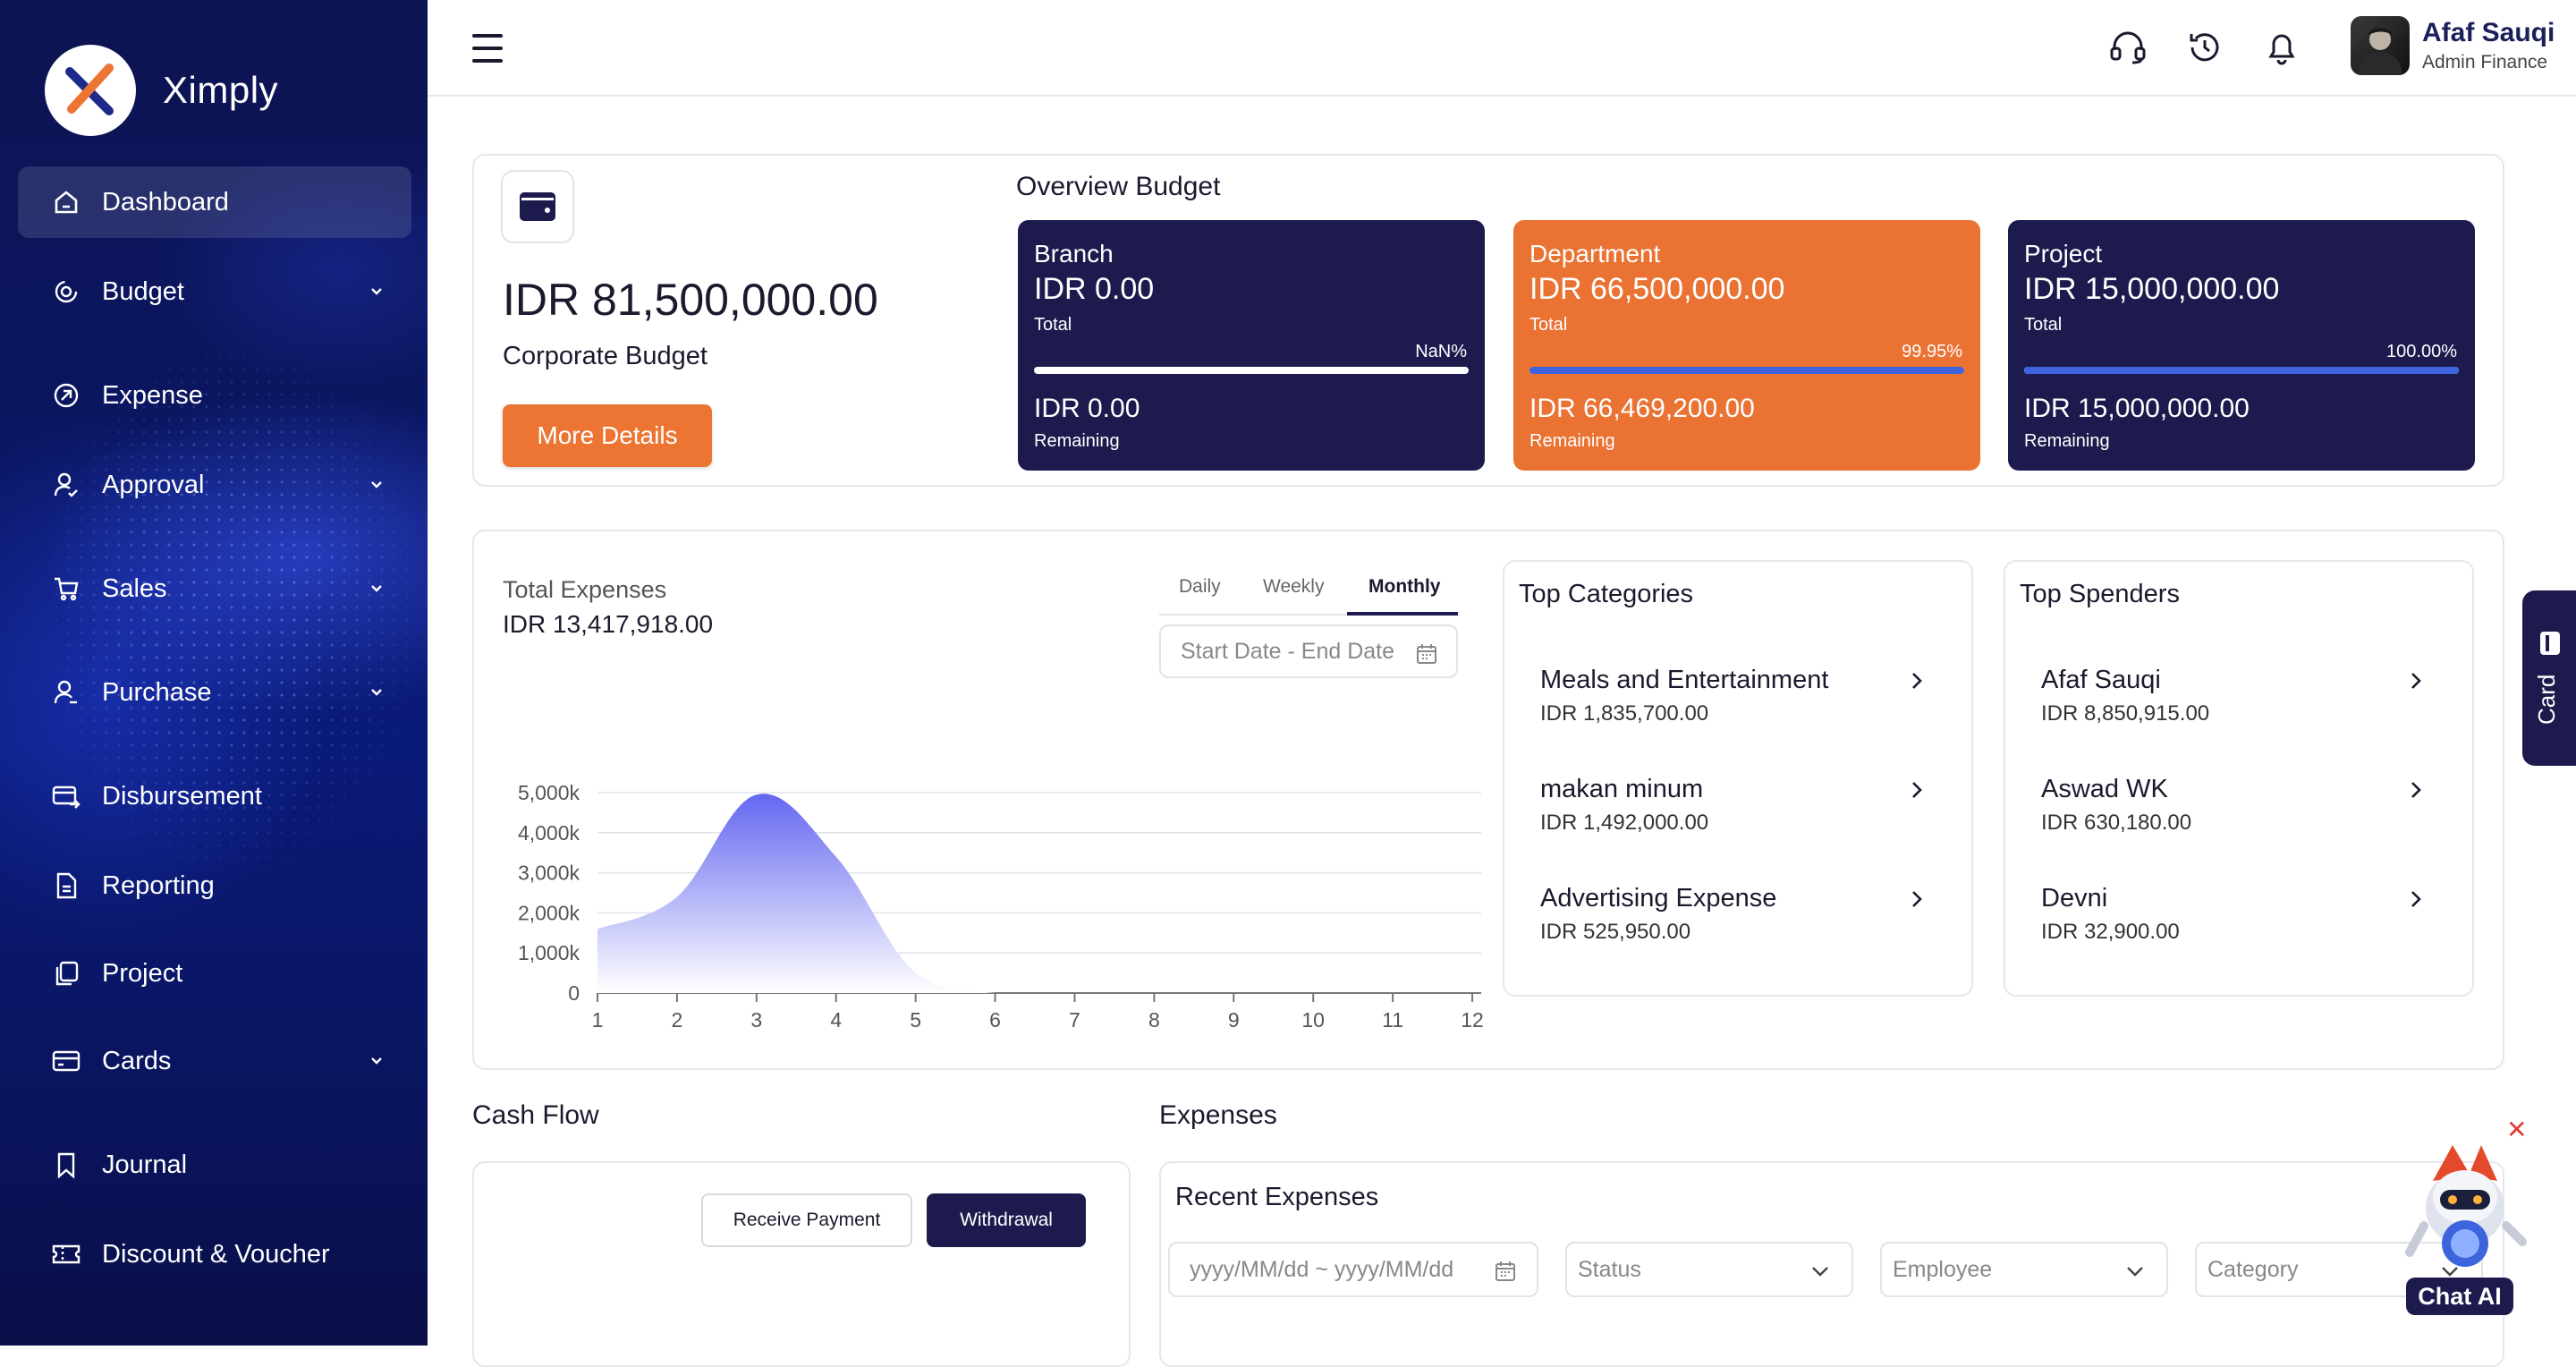 This screenshot has height=1367, width=2576. What do you see at coordinates (1200, 587) in the screenshot?
I see `tab-daily: Daily` at bounding box center [1200, 587].